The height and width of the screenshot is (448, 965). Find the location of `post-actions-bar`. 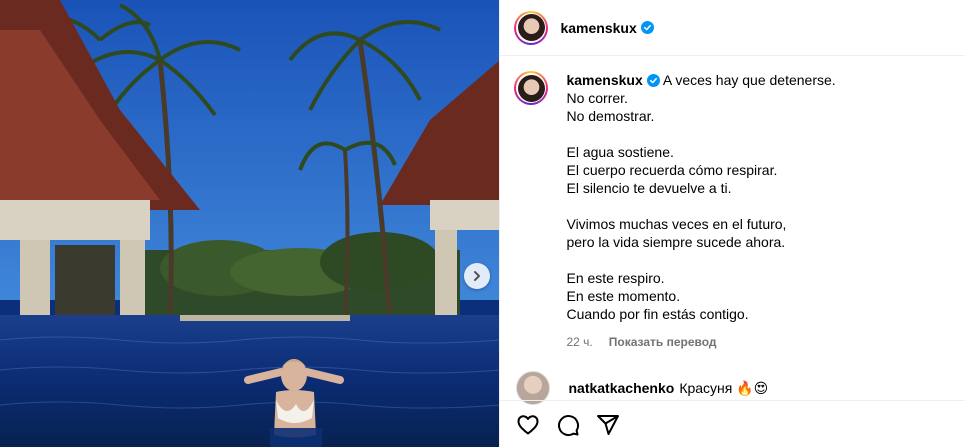

post-actions-bar is located at coordinates (732, 424).